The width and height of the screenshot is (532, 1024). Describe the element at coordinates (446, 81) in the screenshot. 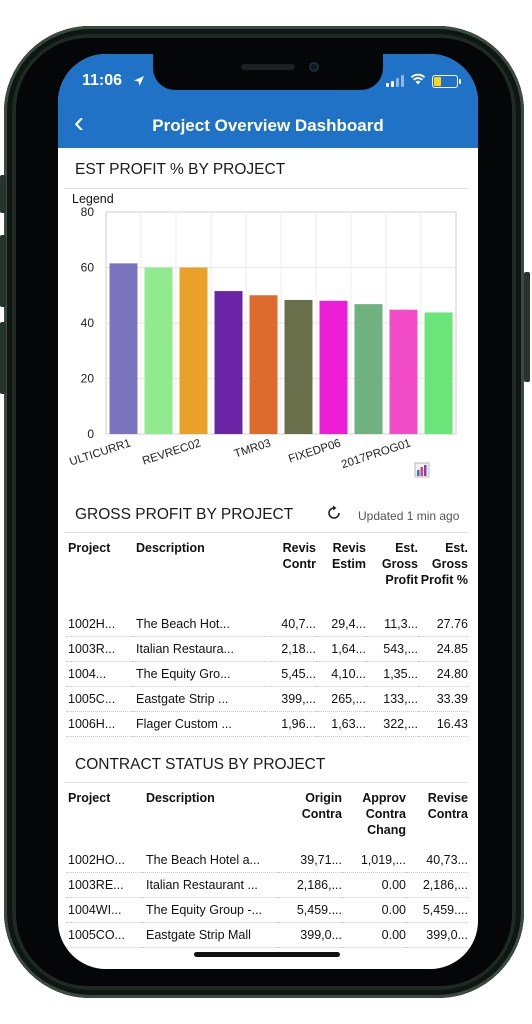

I see `battery-icon` at that location.